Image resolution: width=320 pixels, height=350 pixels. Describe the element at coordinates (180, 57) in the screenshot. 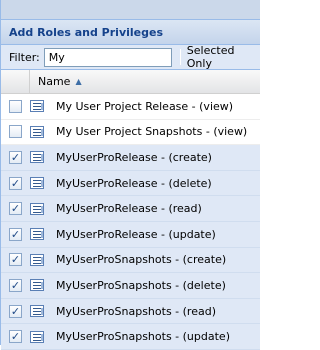

I see `toolbar-separator` at that location.